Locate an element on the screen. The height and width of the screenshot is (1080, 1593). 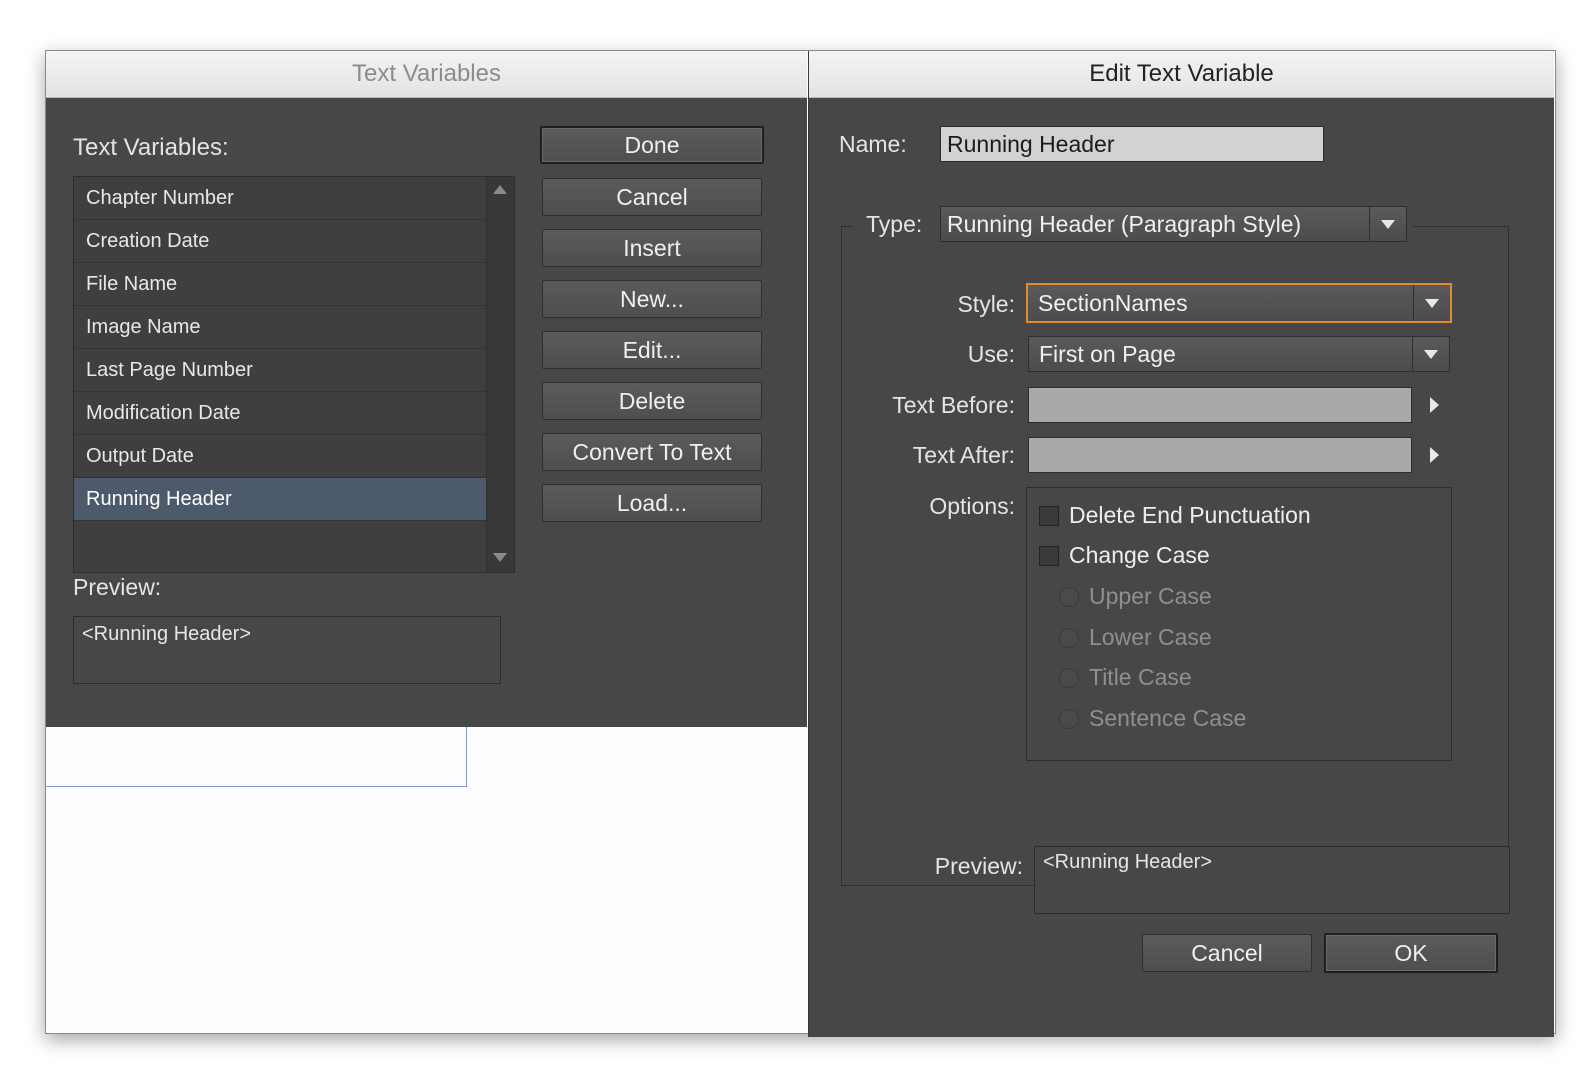
preview-label: Preview: is located at coordinates (117, 587).